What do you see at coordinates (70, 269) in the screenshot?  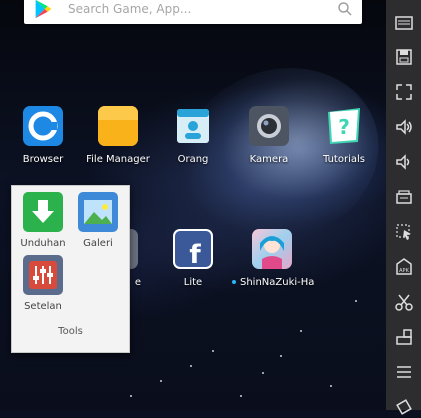 I see `tools-folder-popup: Unduhan Galeri Setelan Tools` at bounding box center [70, 269].